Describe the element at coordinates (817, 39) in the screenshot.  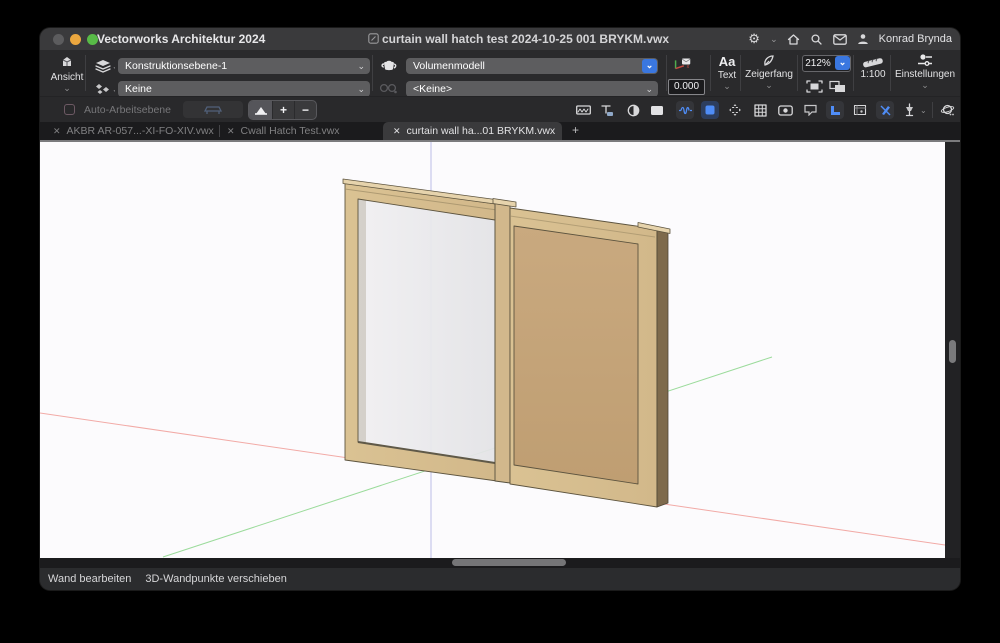
I see `search-icon` at that location.